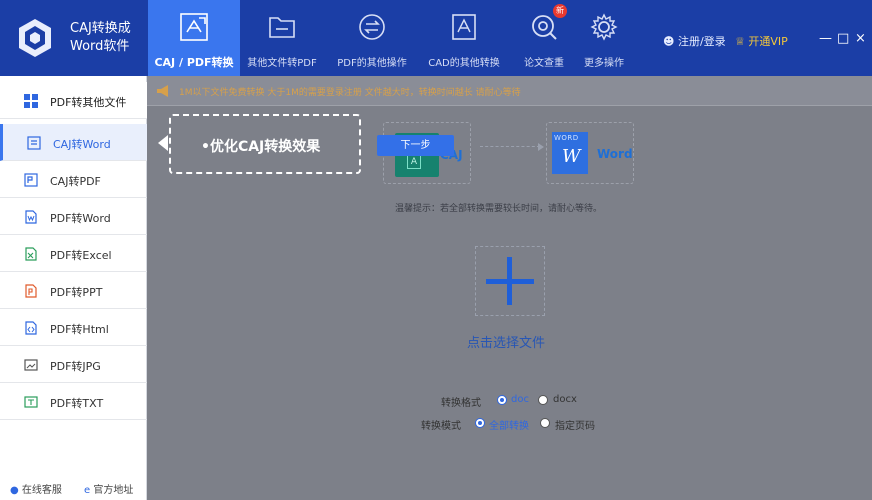 The width and height of the screenshot is (872, 500). I want to click on gear-icon, so click(604, 27).